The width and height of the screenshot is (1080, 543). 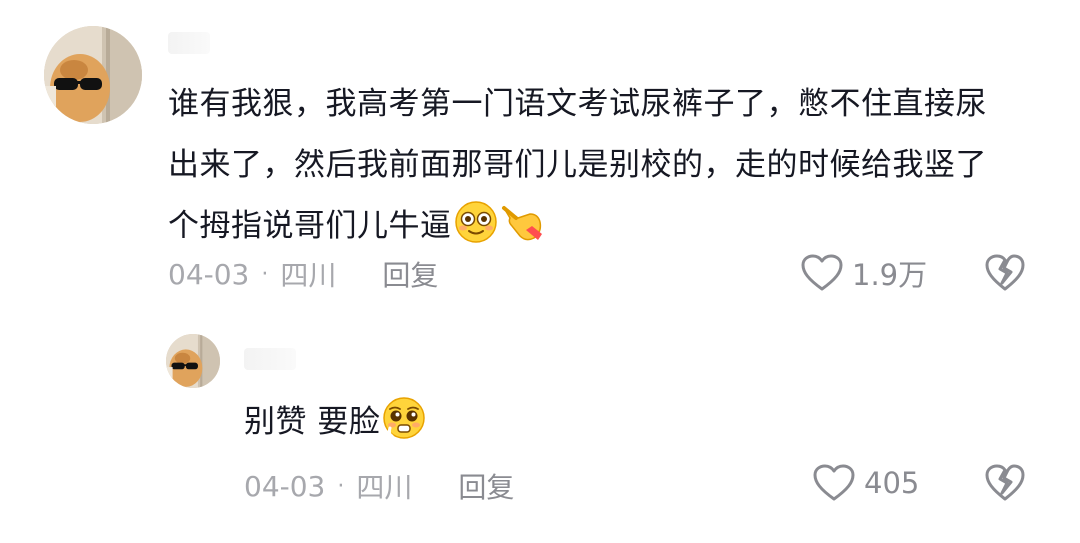 What do you see at coordinates (594, 422) in the screenshot?
I see `comment-text: 别赞 要脸` at bounding box center [594, 422].